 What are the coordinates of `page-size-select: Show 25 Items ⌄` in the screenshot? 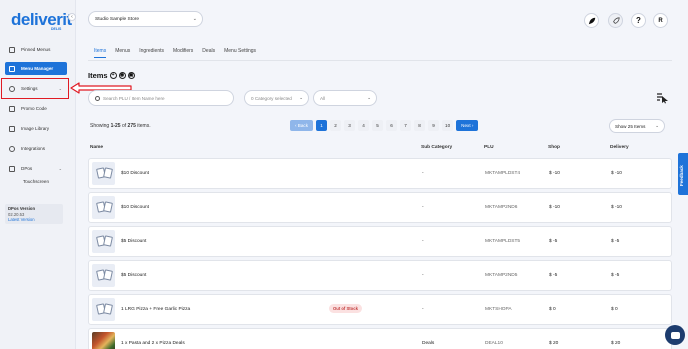 It's located at (637, 126).